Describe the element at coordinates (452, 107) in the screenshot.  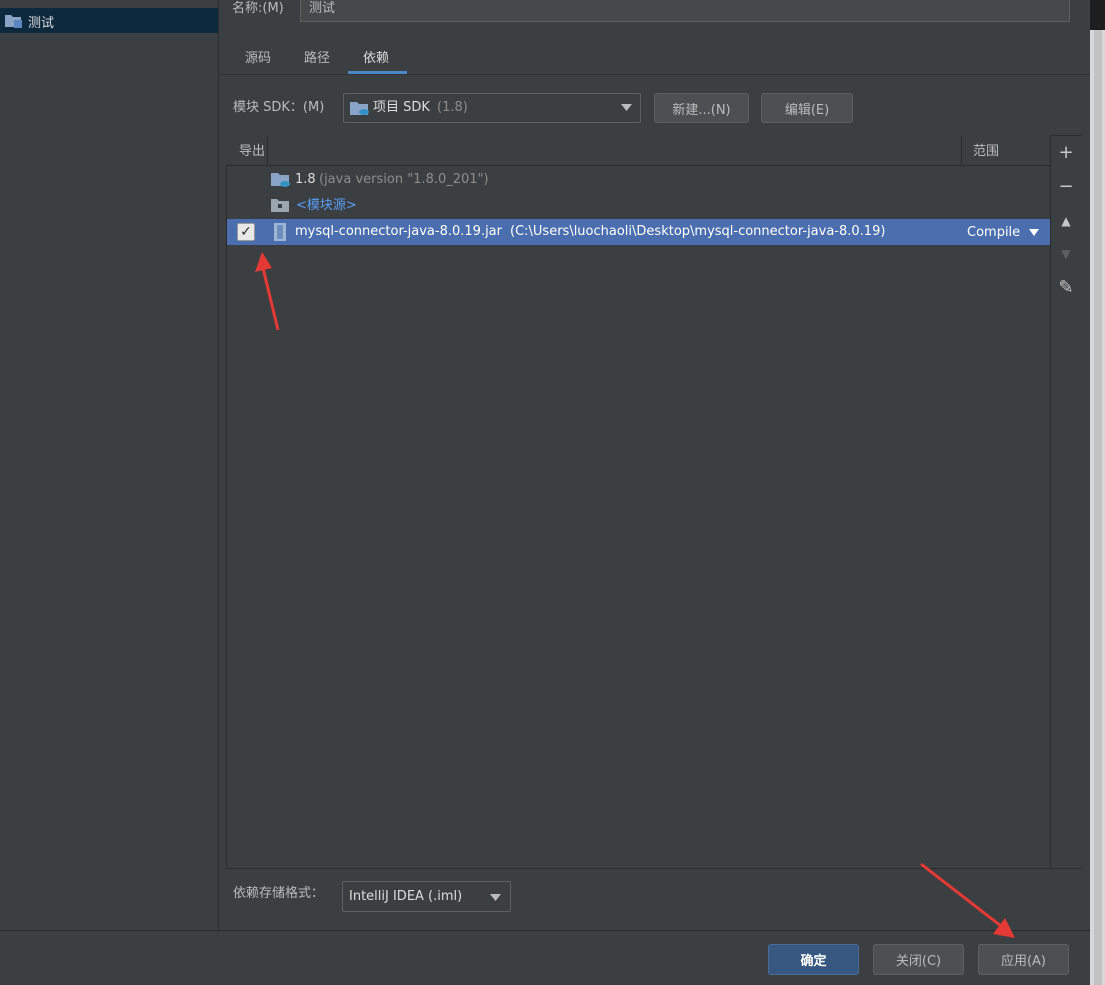
I see `module-sdk-version: (1.8)` at that location.